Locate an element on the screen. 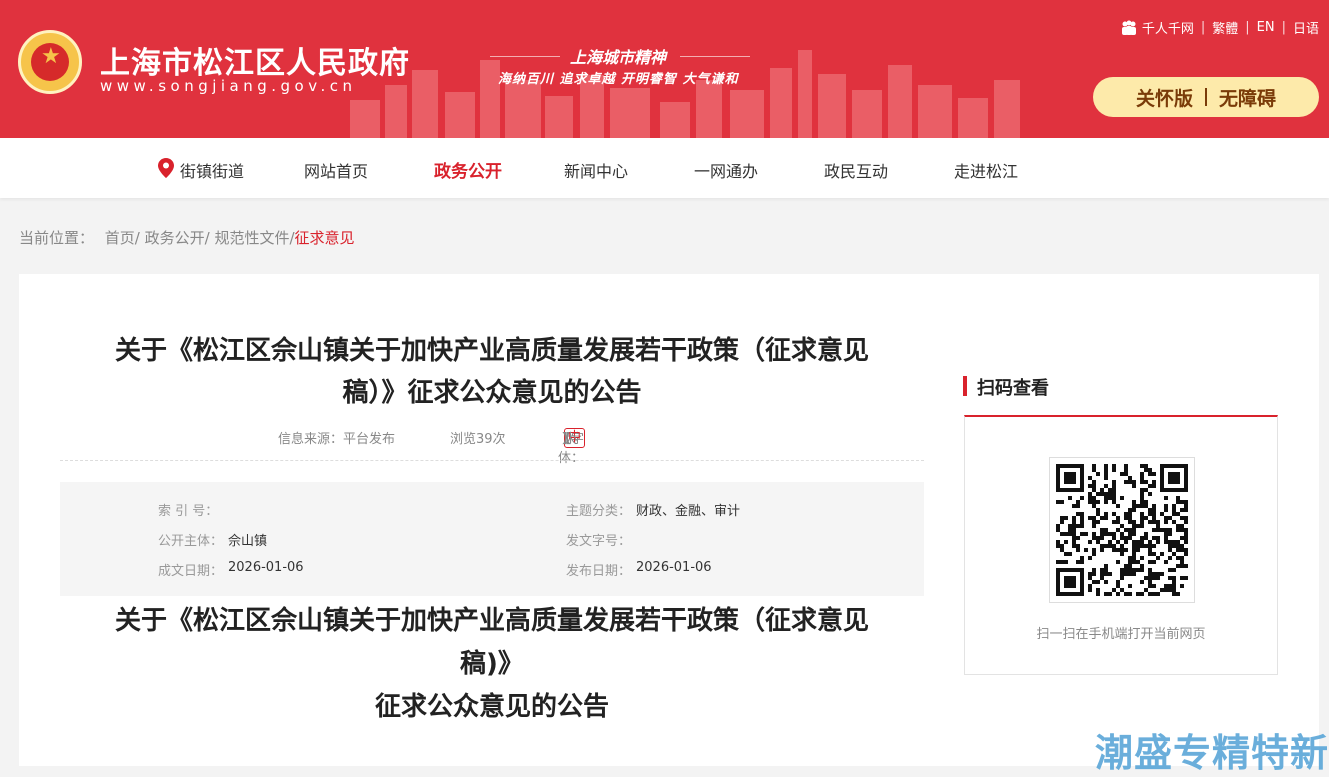 The image size is (1329, 777). document-number-label: 发文字号： is located at coordinates (599, 541).